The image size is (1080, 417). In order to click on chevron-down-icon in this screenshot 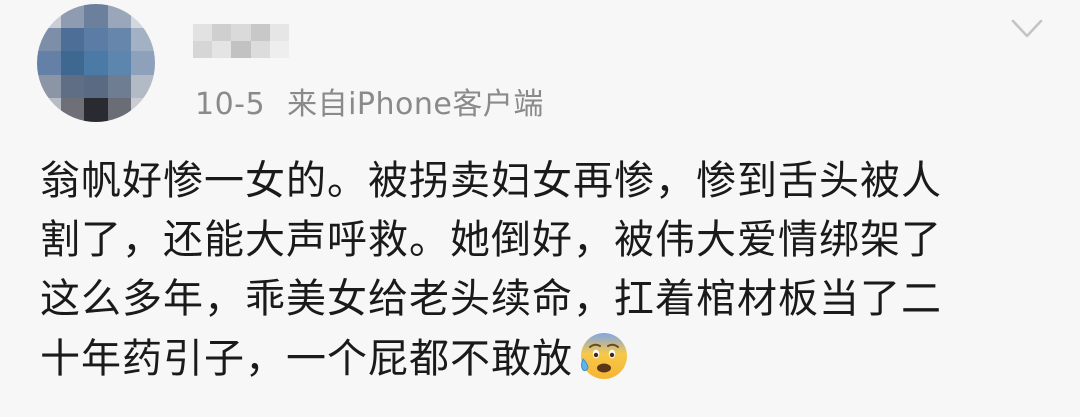, I will do `click(1027, 29)`.